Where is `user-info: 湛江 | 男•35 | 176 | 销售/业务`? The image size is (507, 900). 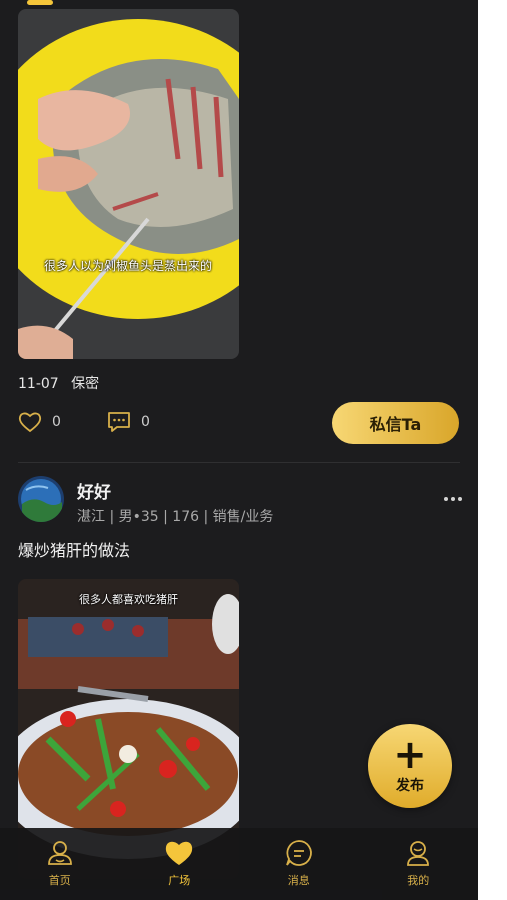 user-info: 湛江 | 男•35 | 176 | 销售/业务 is located at coordinates (175, 517).